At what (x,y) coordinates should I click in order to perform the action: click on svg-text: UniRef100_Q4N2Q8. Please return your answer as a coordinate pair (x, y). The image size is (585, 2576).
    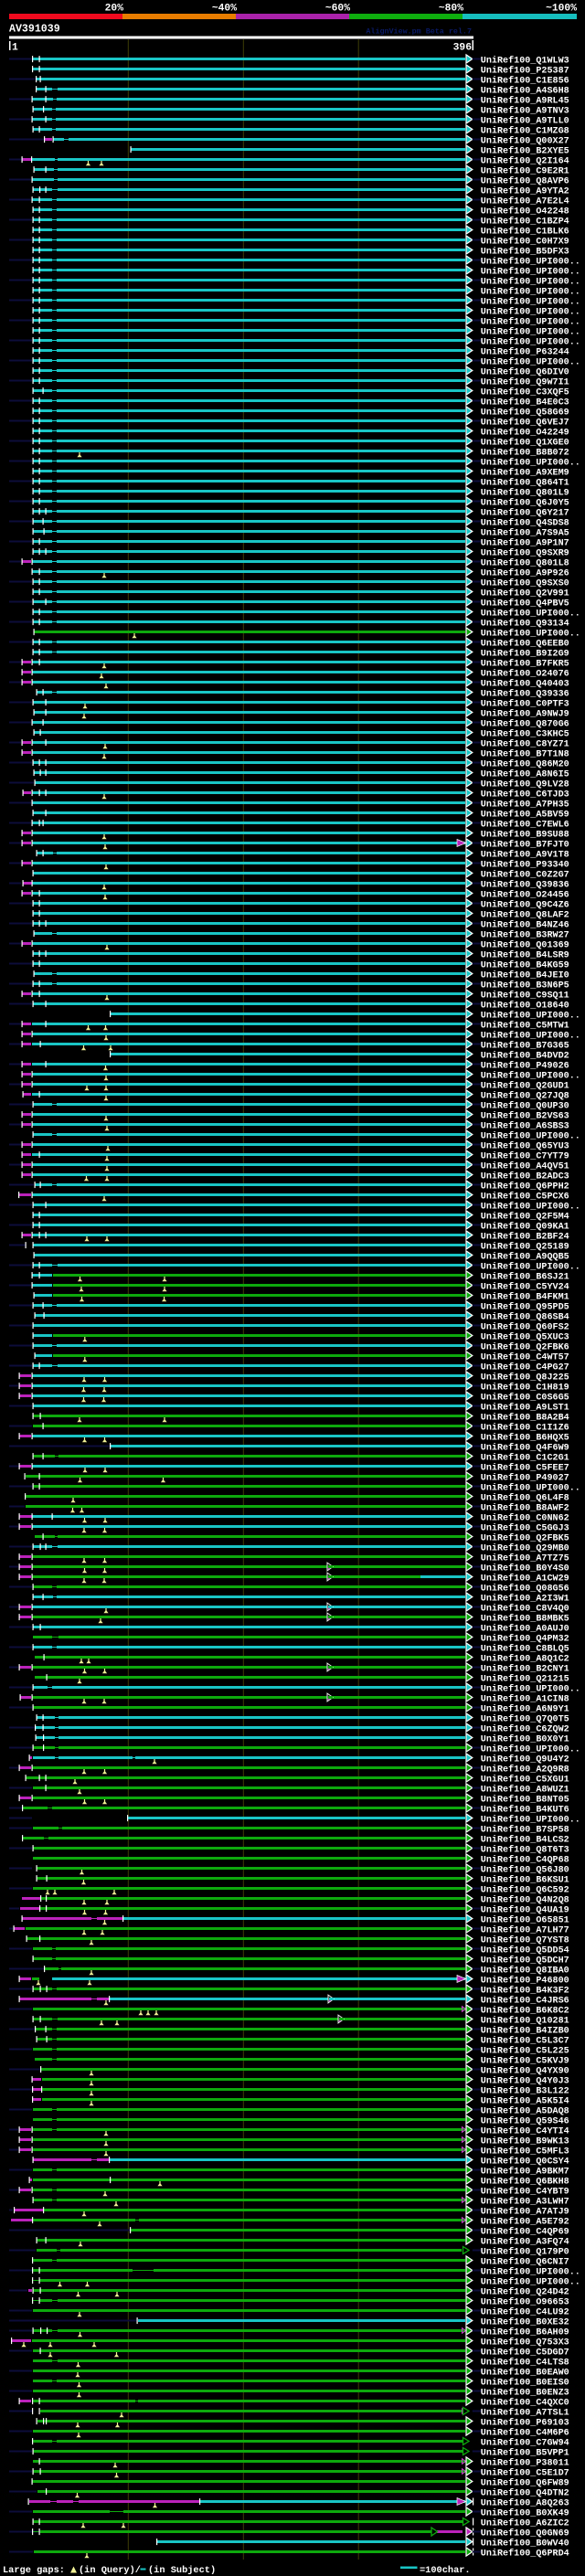
    Looking at the image, I should click on (525, 1900).